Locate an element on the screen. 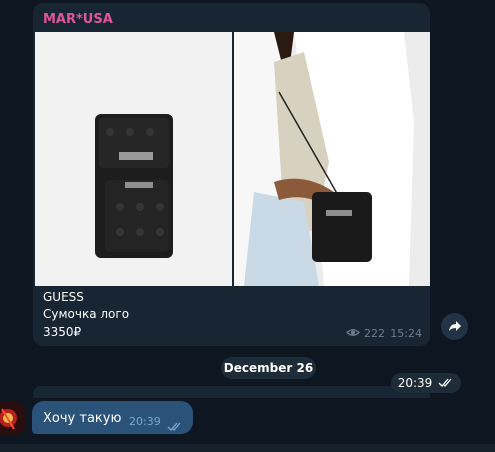 The height and width of the screenshot is (452, 495). message-time: 20:39 is located at coordinates (145, 421).